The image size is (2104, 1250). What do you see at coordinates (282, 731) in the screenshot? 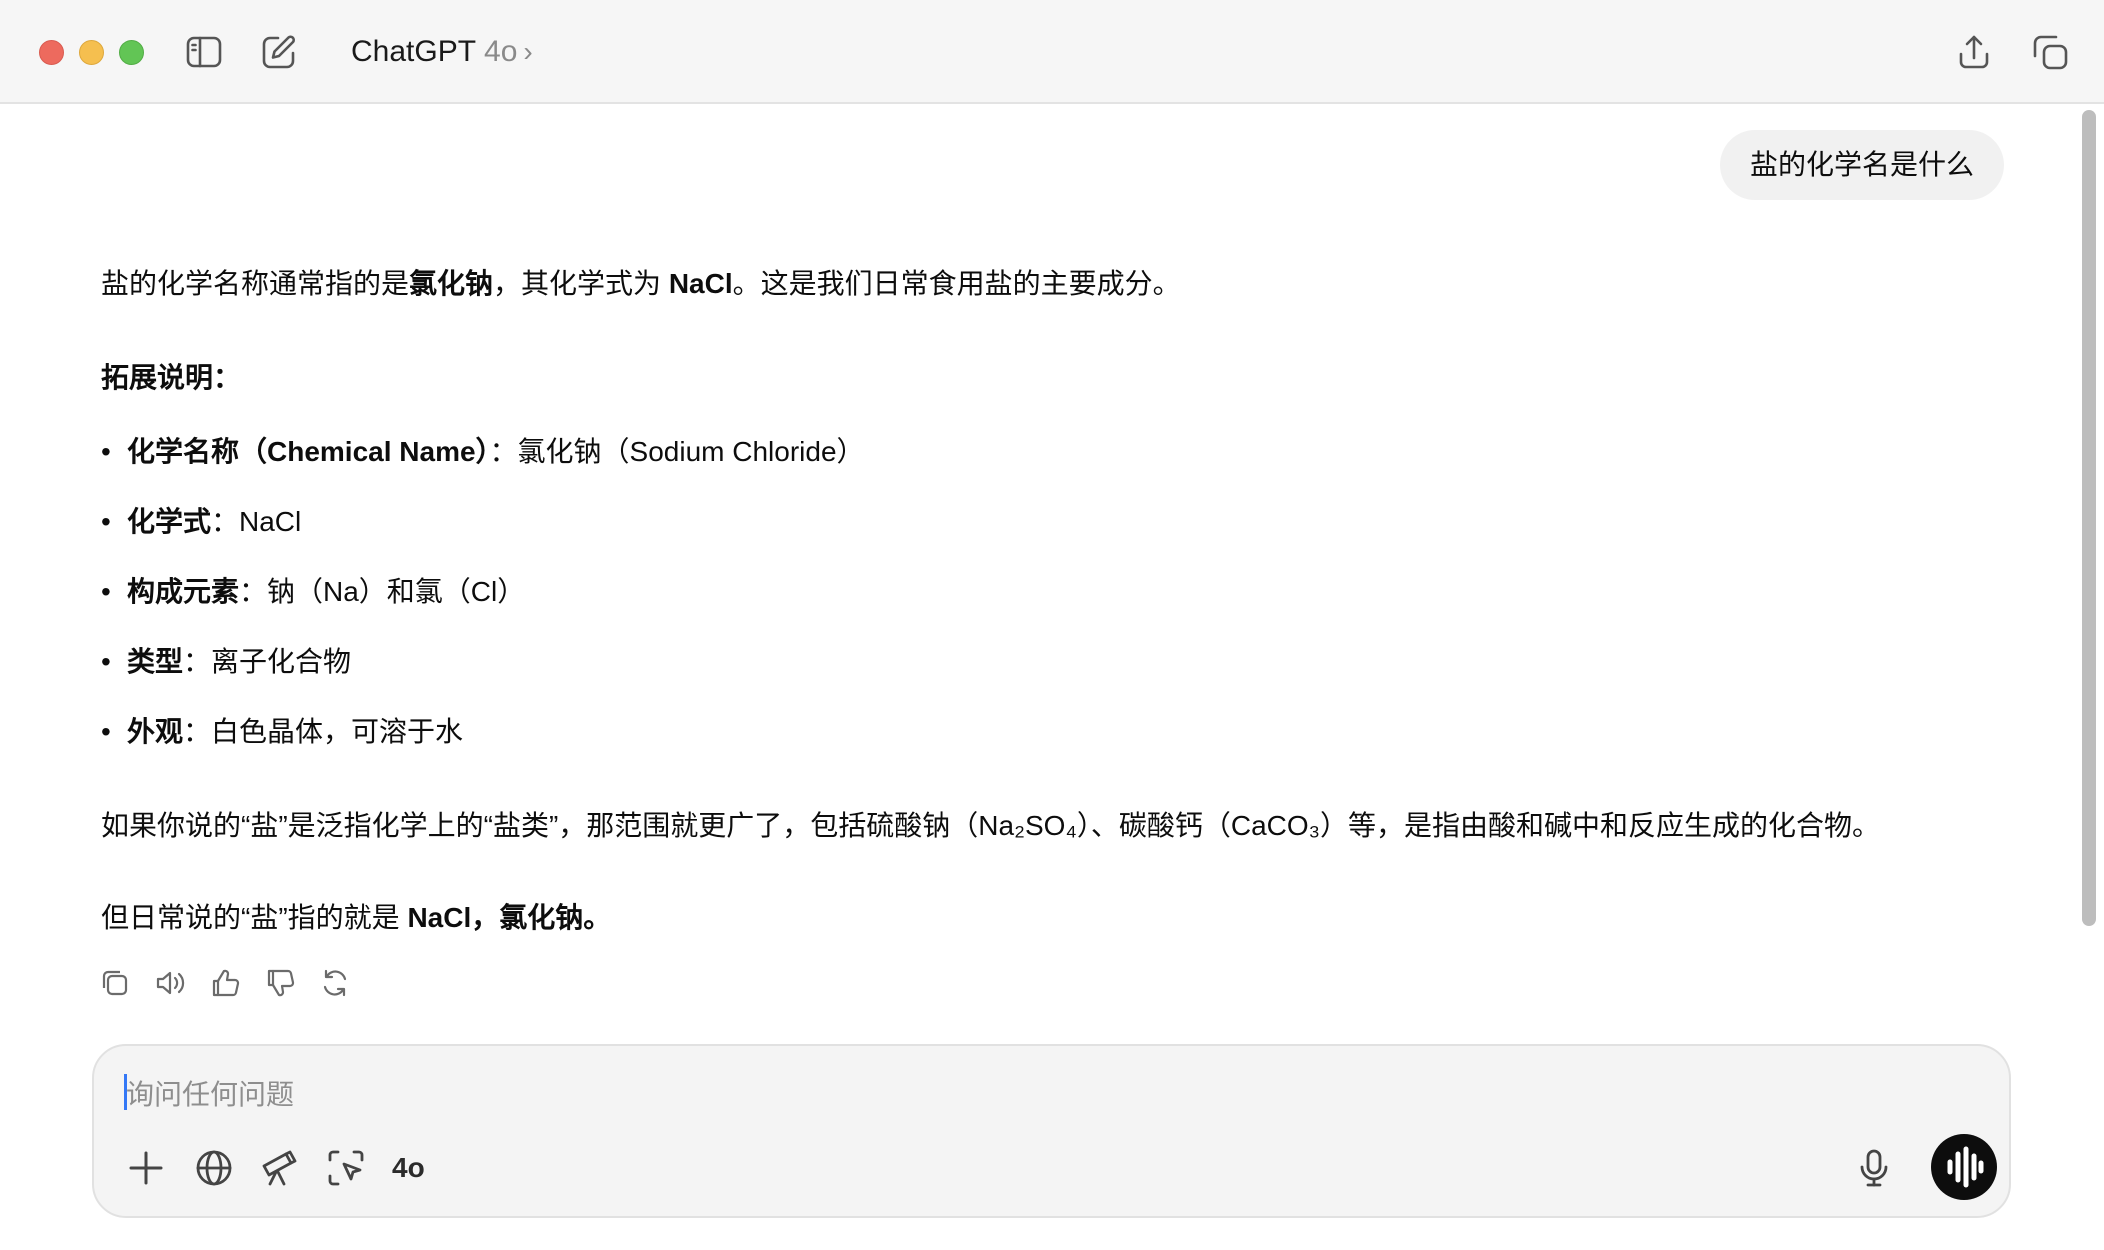
I see `list-item: • 外观：白色晶体，可溶于水` at bounding box center [282, 731].